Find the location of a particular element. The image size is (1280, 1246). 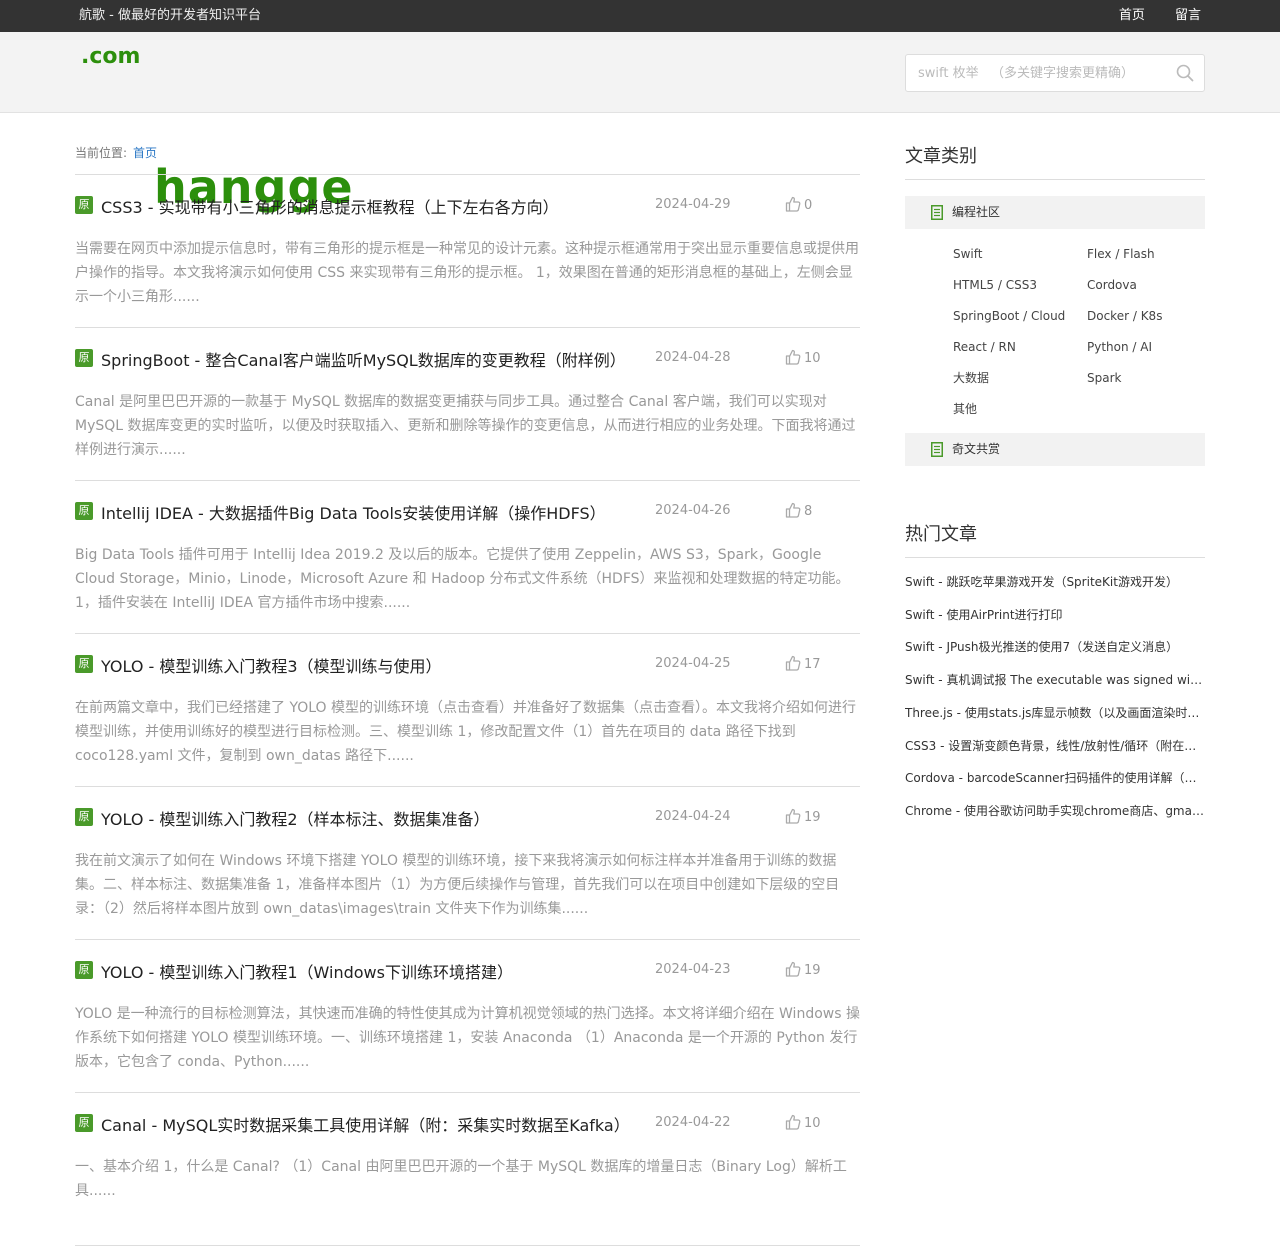

article-date: 2024-04-28 is located at coordinates (693, 357).